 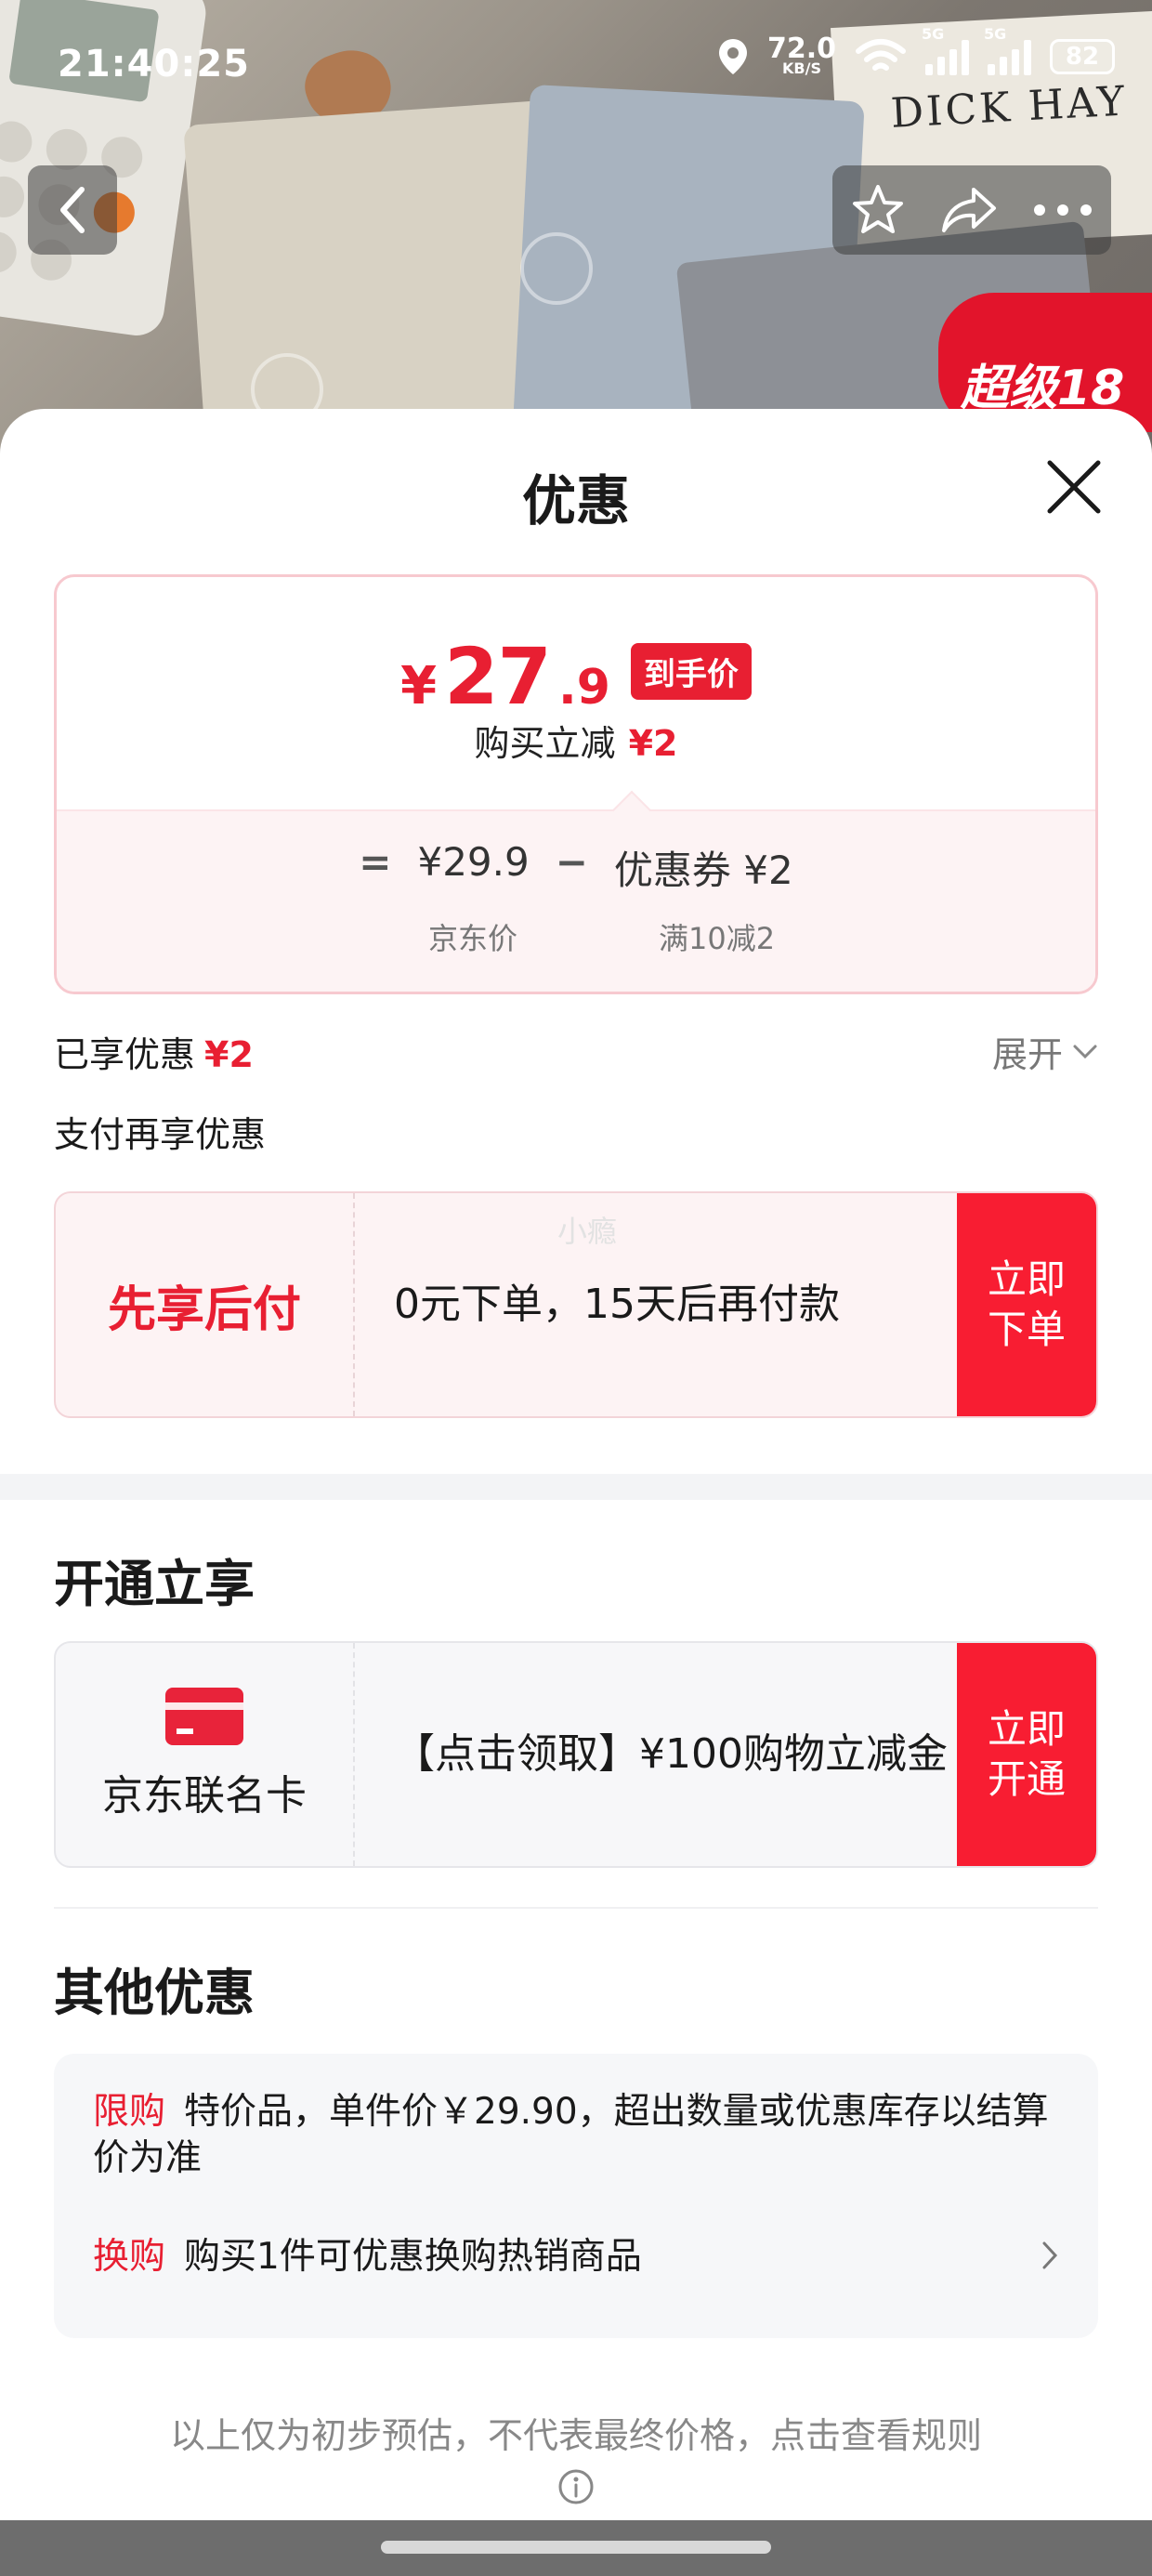 I want to click on info-icon, so click(x=576, y=2486).